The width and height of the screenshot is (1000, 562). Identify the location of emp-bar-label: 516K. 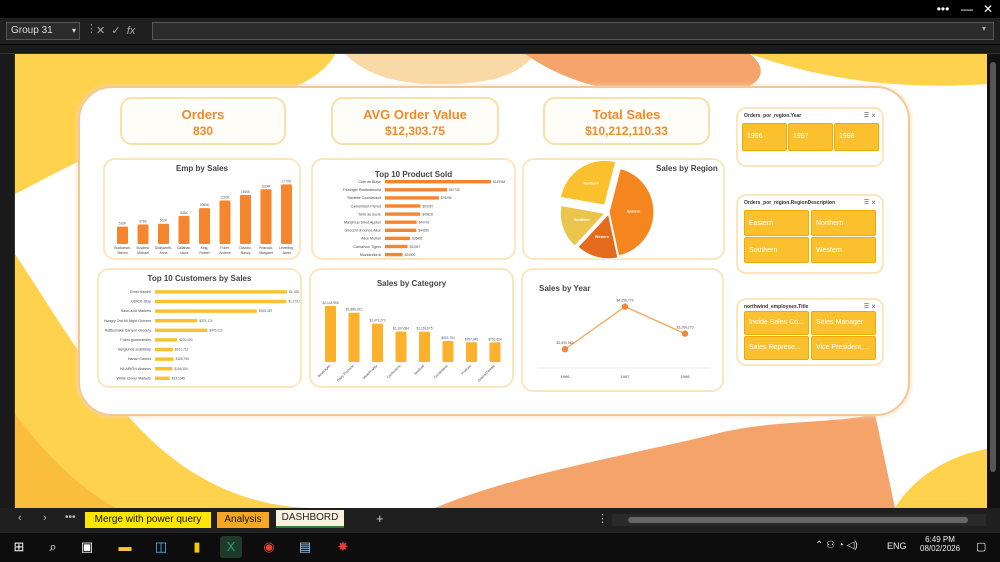
(123, 224).